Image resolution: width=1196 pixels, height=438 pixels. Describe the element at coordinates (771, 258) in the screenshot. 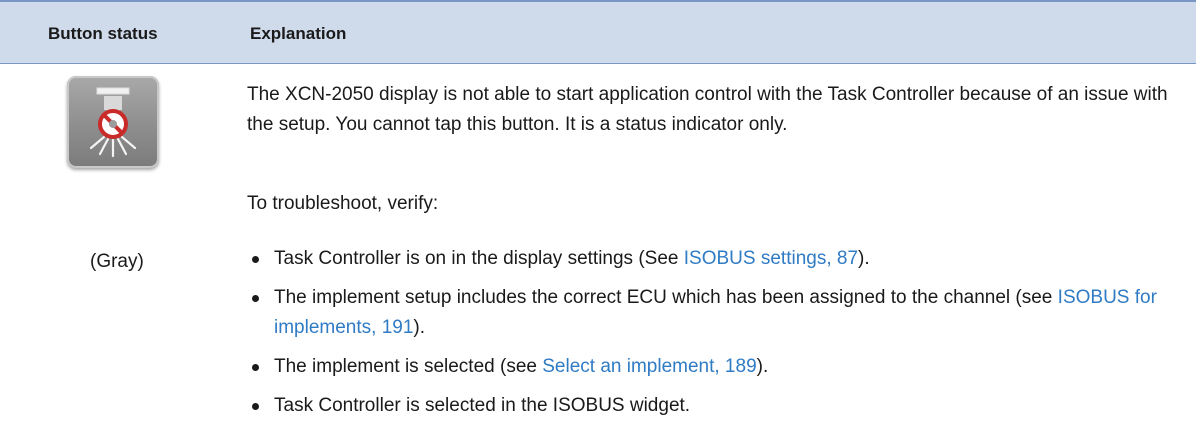

I see `link-isobus-settings: ISOBUS settings, 87` at that location.